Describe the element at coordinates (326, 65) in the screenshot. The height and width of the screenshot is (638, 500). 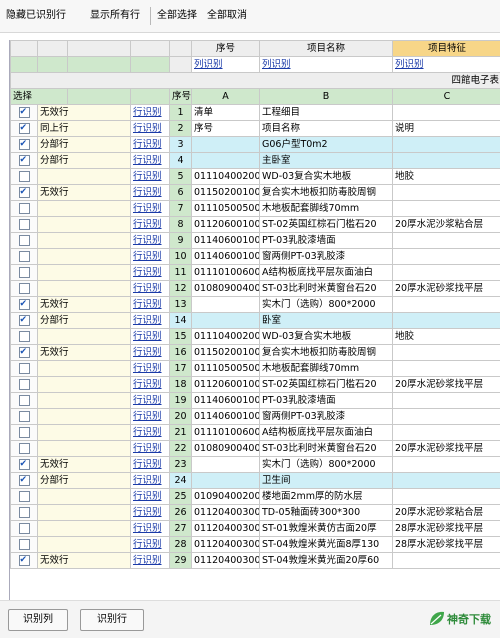
I see `column-identify-link-name: 列识别` at that location.